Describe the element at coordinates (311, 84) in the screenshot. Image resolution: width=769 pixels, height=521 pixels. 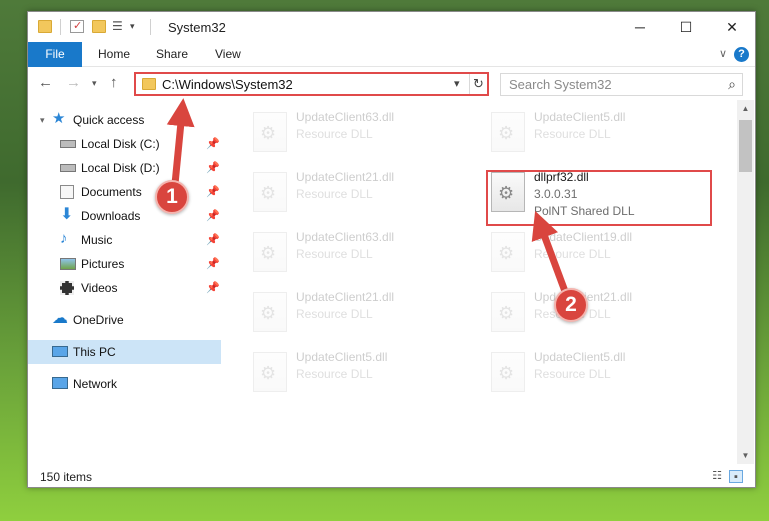
I see `address-bar: C:\Windows\System32 ▾ ↻` at that location.